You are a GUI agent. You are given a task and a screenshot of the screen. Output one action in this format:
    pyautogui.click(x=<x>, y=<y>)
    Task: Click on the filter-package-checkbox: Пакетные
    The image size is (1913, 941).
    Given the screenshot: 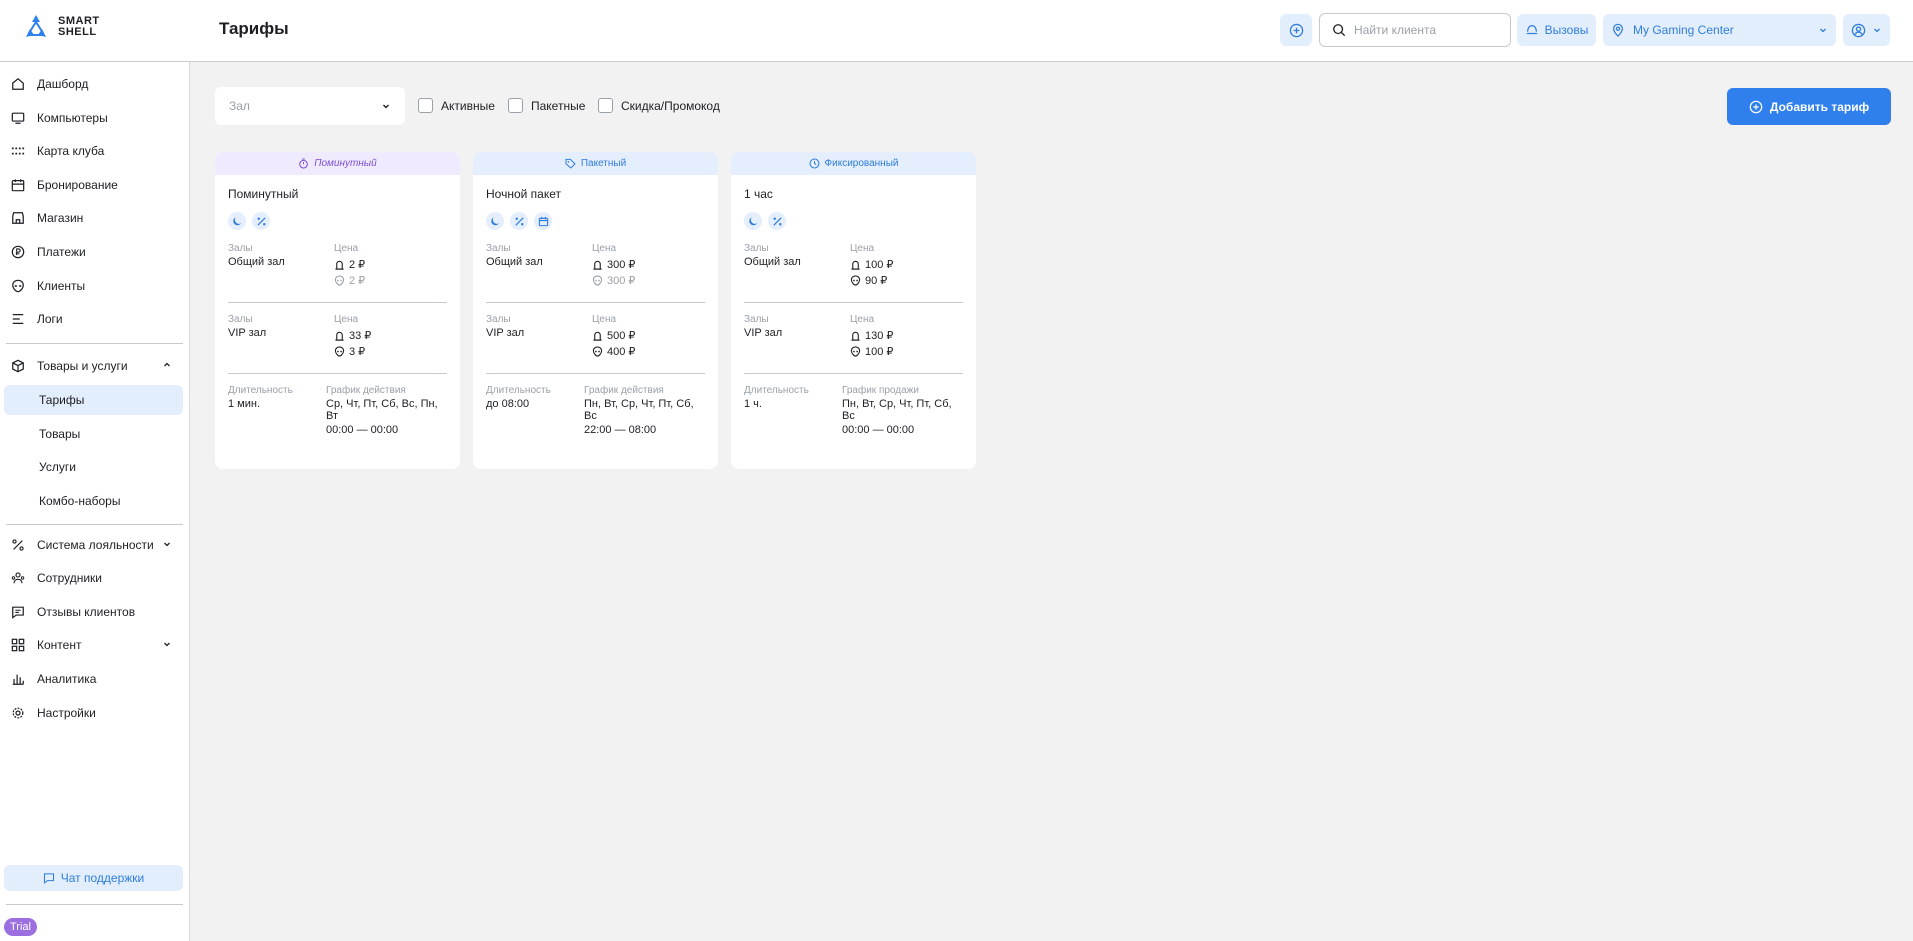 What is the action you would take?
    pyautogui.click(x=546, y=105)
    